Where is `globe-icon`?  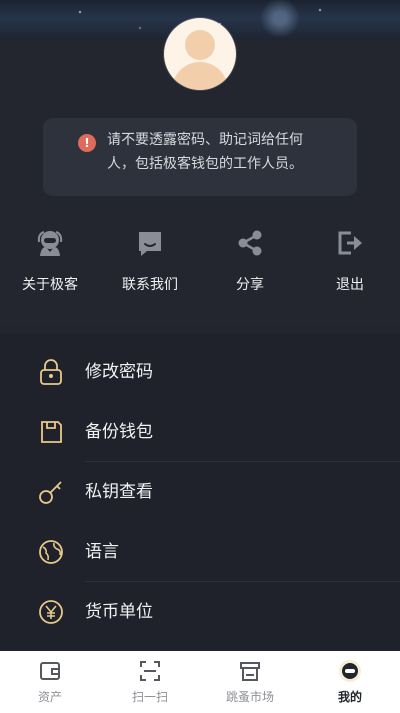
globe-icon is located at coordinates (51, 552).